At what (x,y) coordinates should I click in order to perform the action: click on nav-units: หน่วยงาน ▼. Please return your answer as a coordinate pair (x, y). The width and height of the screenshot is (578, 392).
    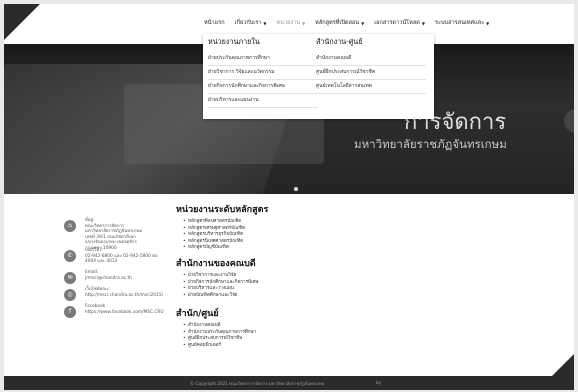
    Looking at the image, I should click on (290, 23).